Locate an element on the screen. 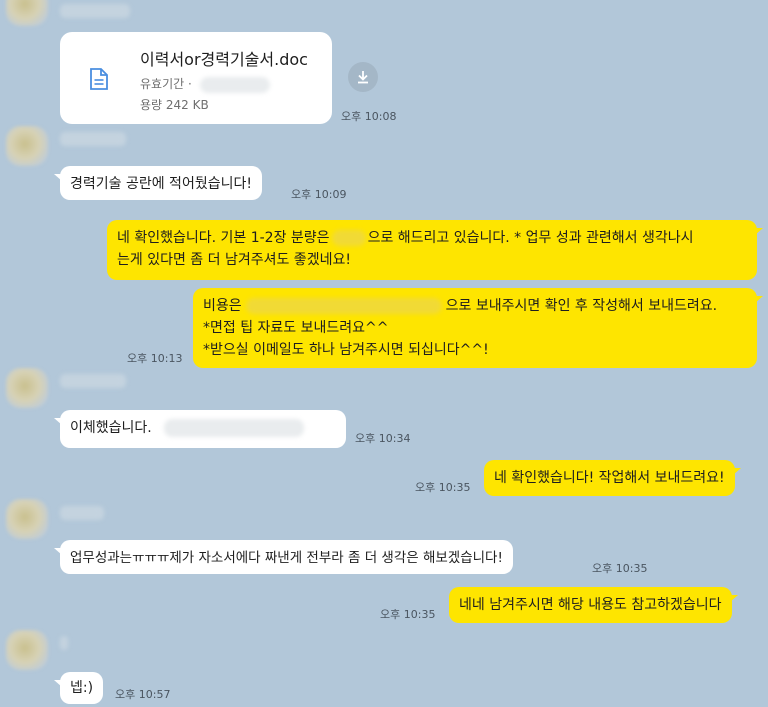  chat-bubble-received: 넵:) is located at coordinates (78, 688).